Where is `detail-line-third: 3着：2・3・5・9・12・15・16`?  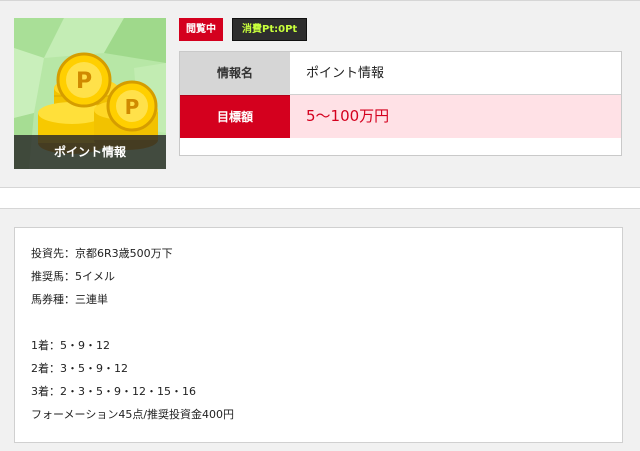 detail-line-third: 3着：2・3・5・9・12・15・16 is located at coordinates (113, 391).